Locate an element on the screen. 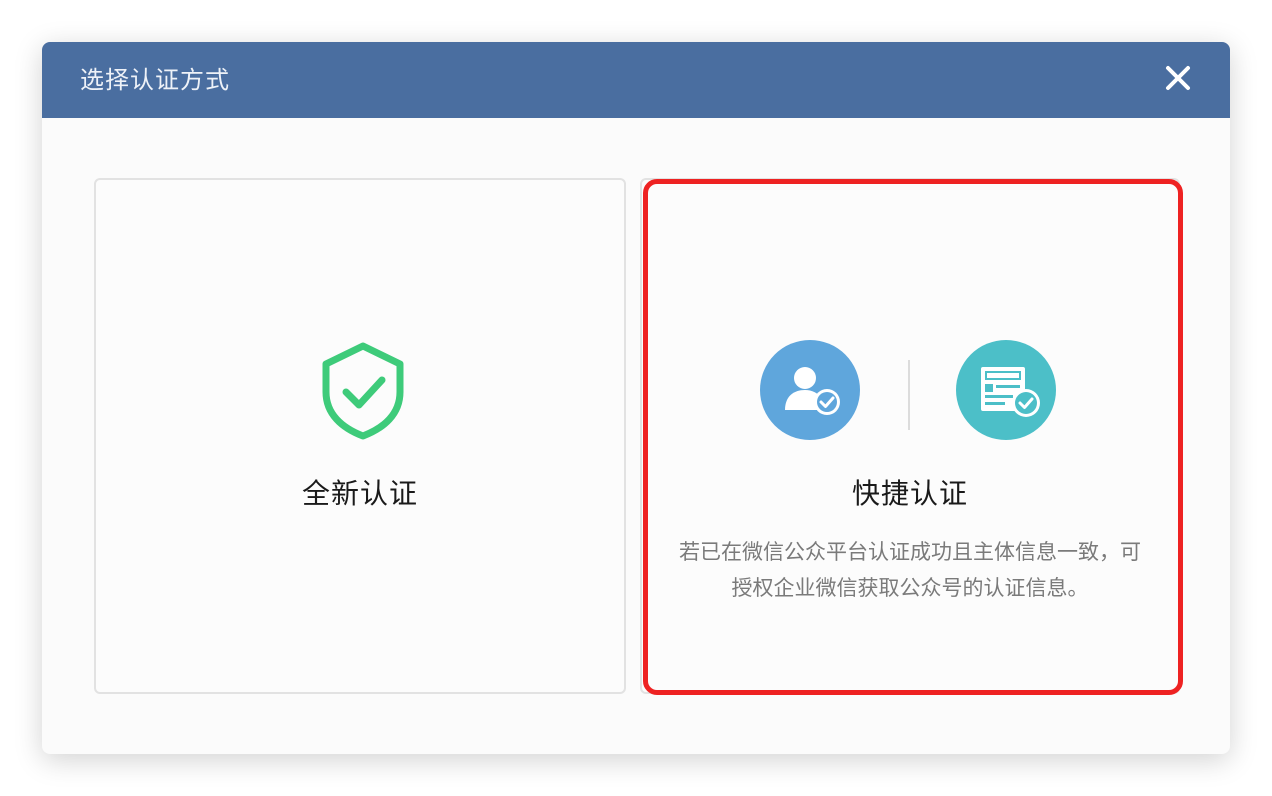 This screenshot has width=1272, height=796. quick-auth-description-line2: 授权企业微信获取公众号的认证信息。 is located at coordinates (910, 588).